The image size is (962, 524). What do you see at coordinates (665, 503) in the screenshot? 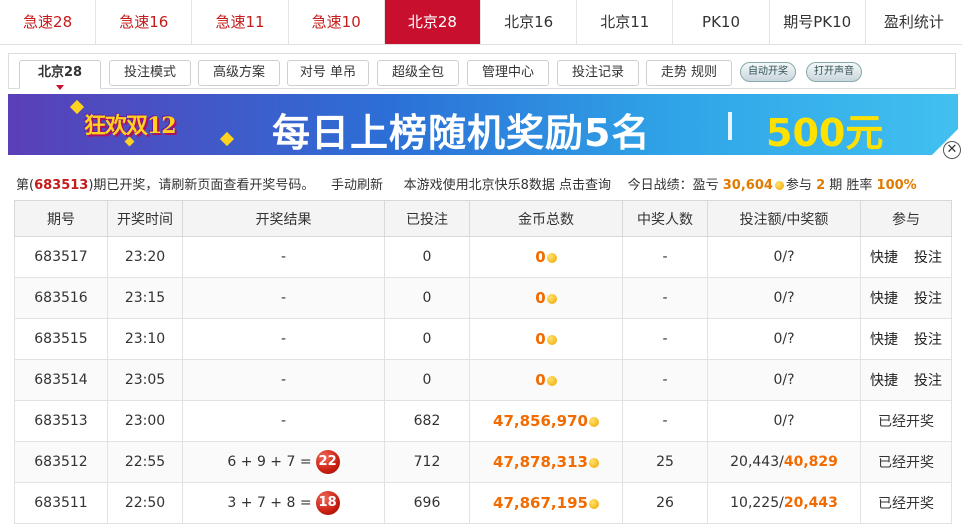
I see `row-winners: 26` at bounding box center [665, 503].